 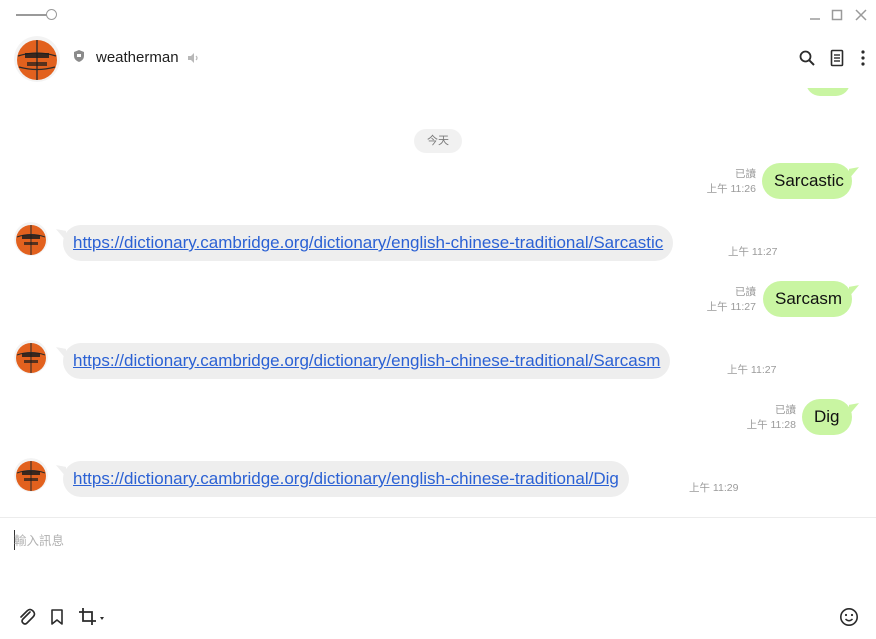 What do you see at coordinates (438, 141) in the screenshot?
I see `date-separator: 今天` at bounding box center [438, 141].